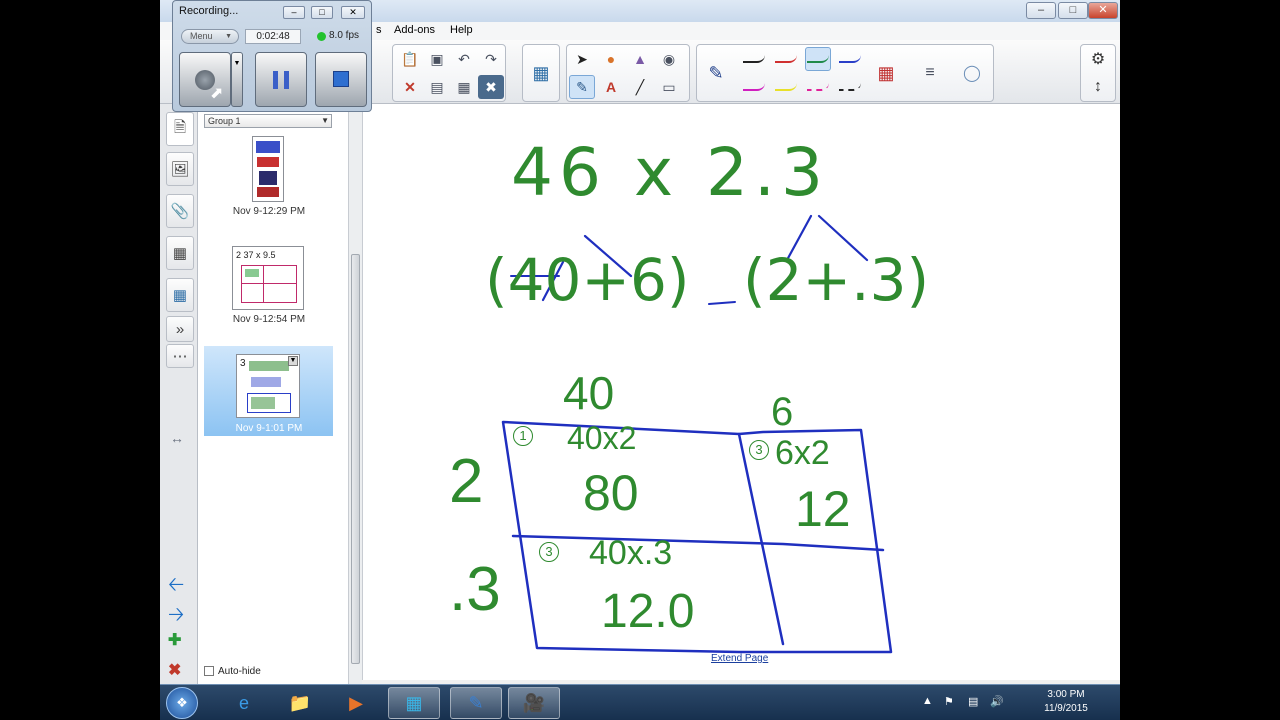 This screenshot has width=1280, height=720. I want to click on color-palette-icon: ▦, so click(886, 73).